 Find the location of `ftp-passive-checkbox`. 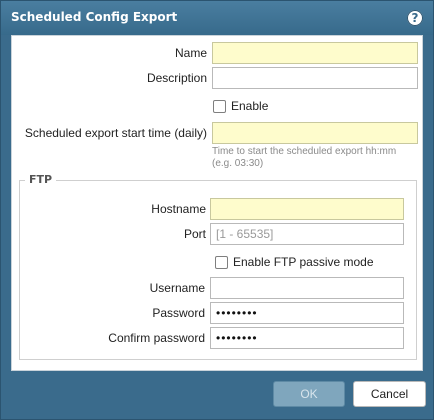

ftp-passive-checkbox is located at coordinates (221, 262).